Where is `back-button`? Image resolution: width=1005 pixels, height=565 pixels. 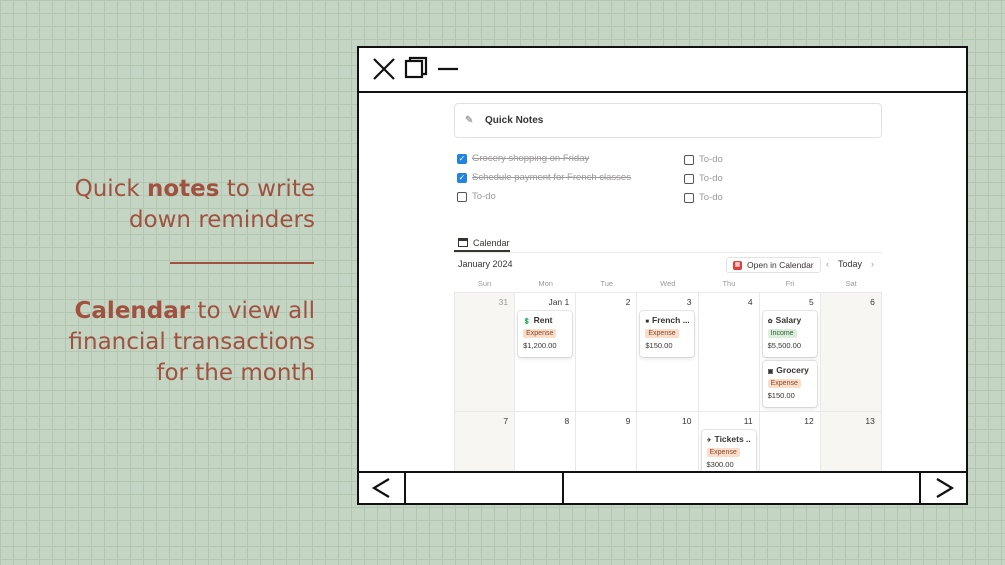
back-button is located at coordinates (382, 488).